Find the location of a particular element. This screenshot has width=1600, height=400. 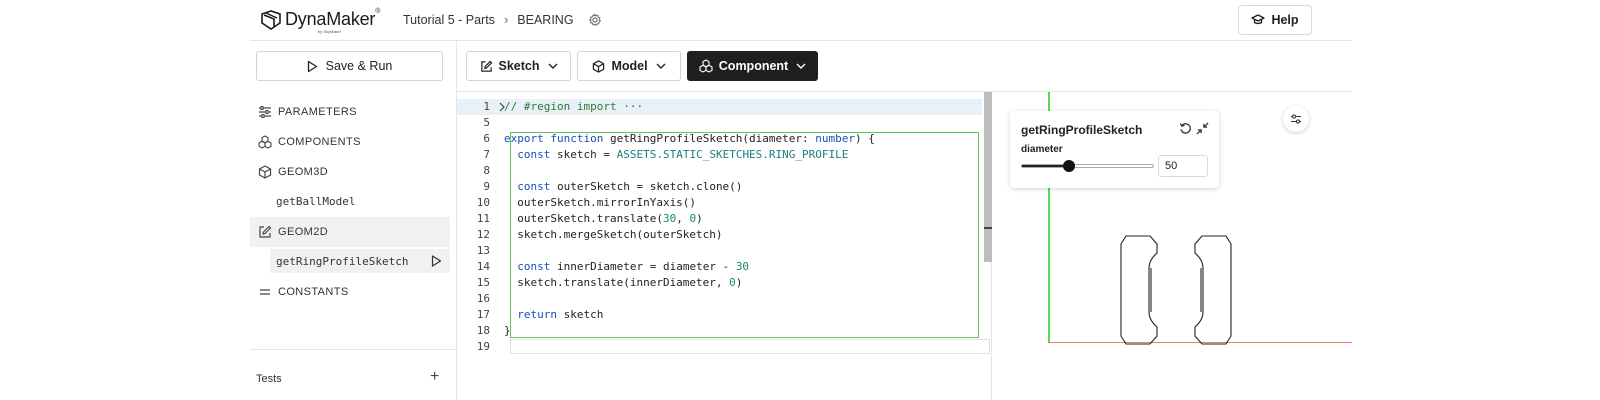

sidebar-item-getringprofilesketch: getRingProfileSketch is located at coordinates (360, 261).